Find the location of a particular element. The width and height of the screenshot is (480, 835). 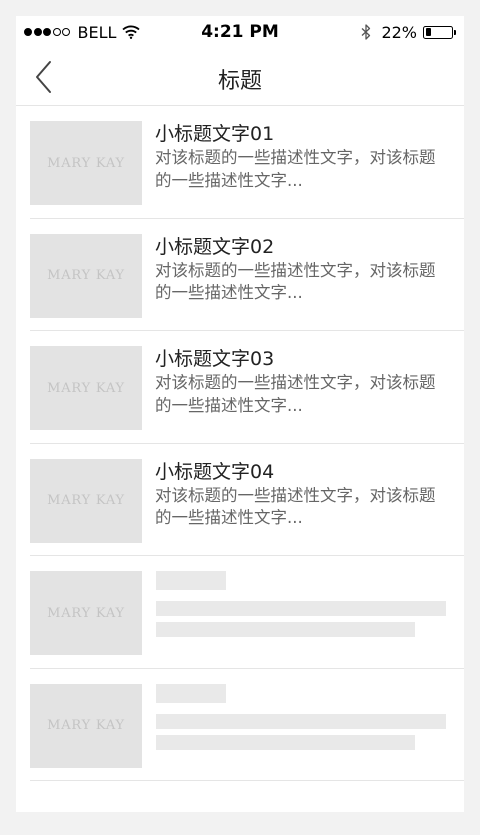

battery-percentage: 22% is located at coordinates (399, 32).